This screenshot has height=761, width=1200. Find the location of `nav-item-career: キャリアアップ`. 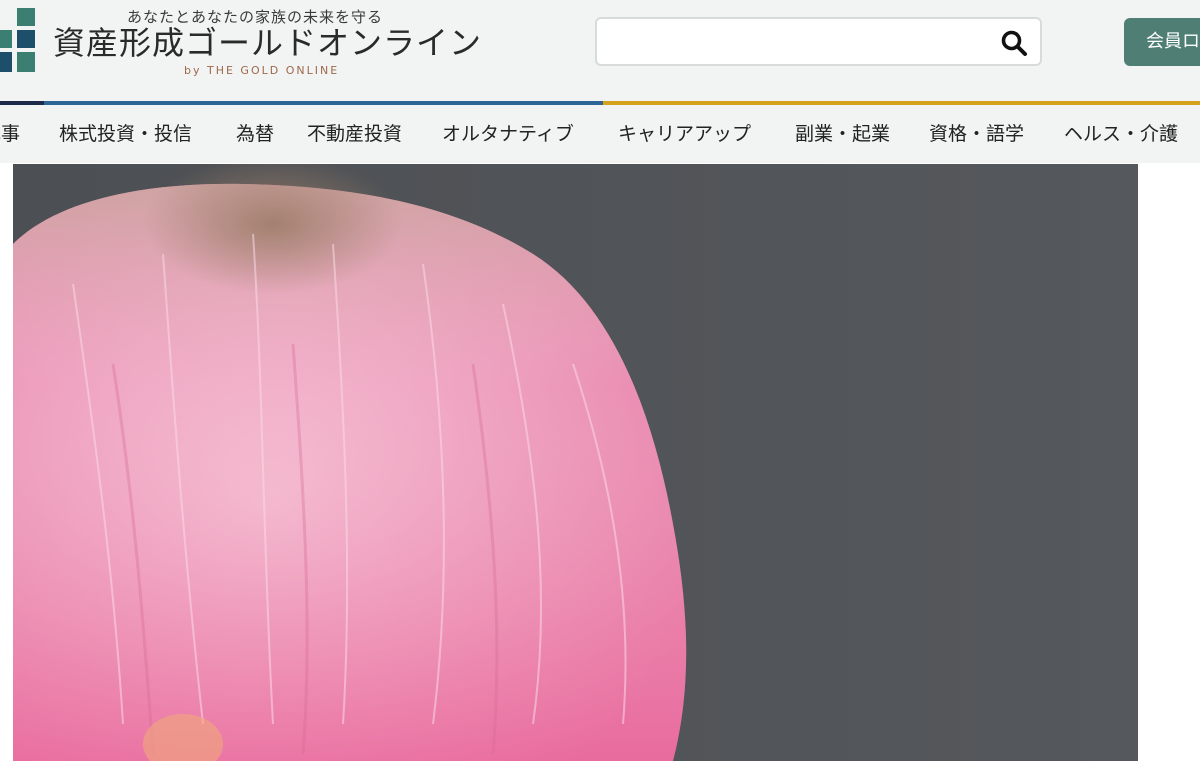

nav-item-career: キャリアアップ is located at coordinates (684, 134).